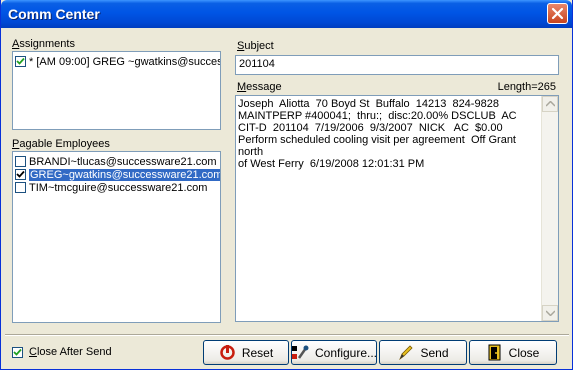  I want to click on configure-icon, so click(300, 352).